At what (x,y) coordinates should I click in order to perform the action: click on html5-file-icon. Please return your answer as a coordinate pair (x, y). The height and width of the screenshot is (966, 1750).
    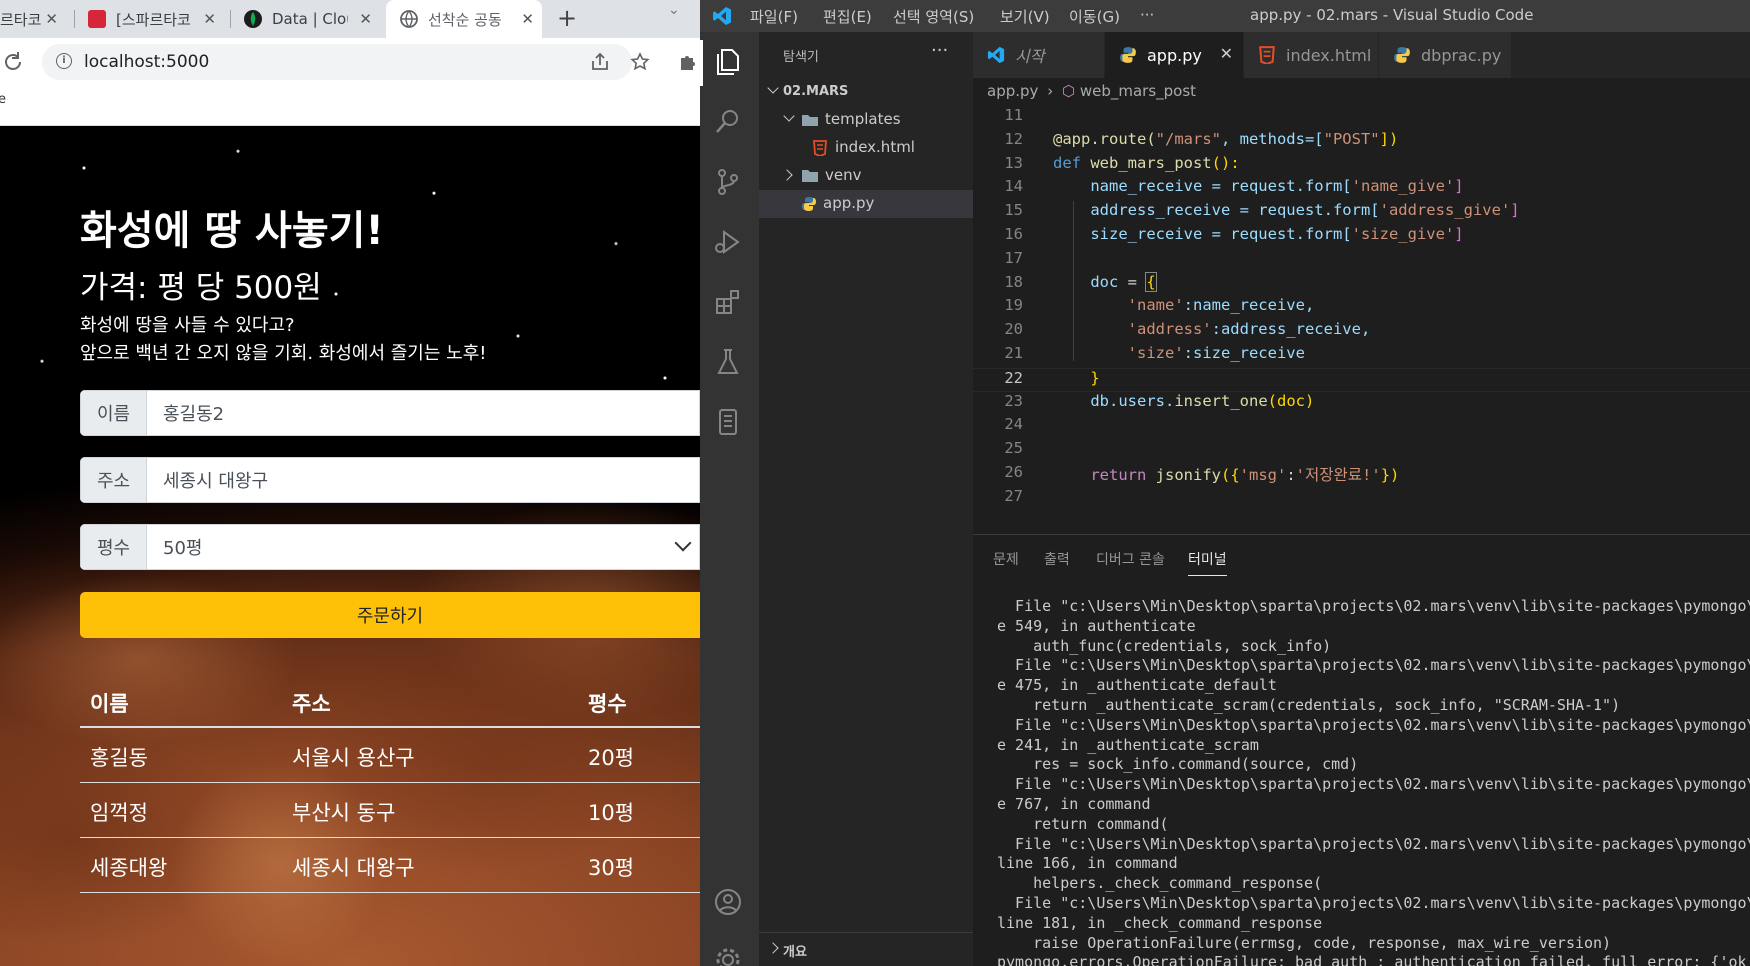
    Looking at the image, I should click on (1267, 55).